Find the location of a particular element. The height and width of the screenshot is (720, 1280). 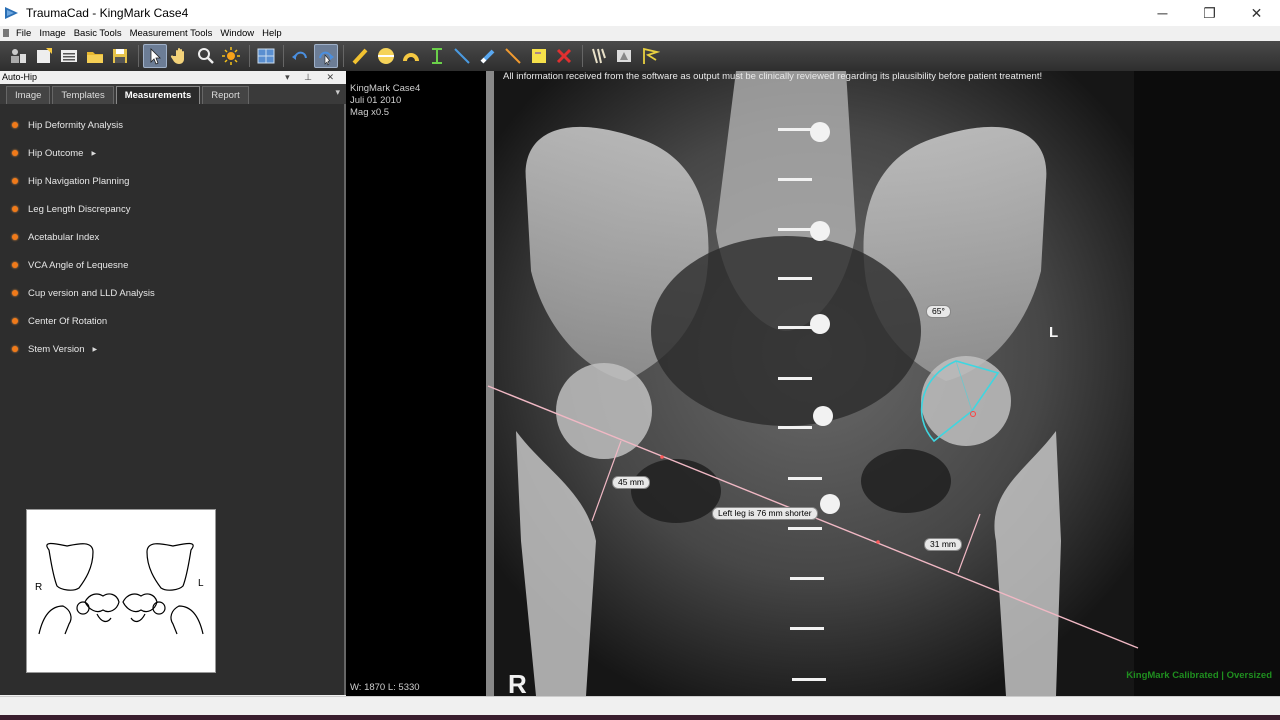

side-marker-left: L is located at coordinates (1053, 332).